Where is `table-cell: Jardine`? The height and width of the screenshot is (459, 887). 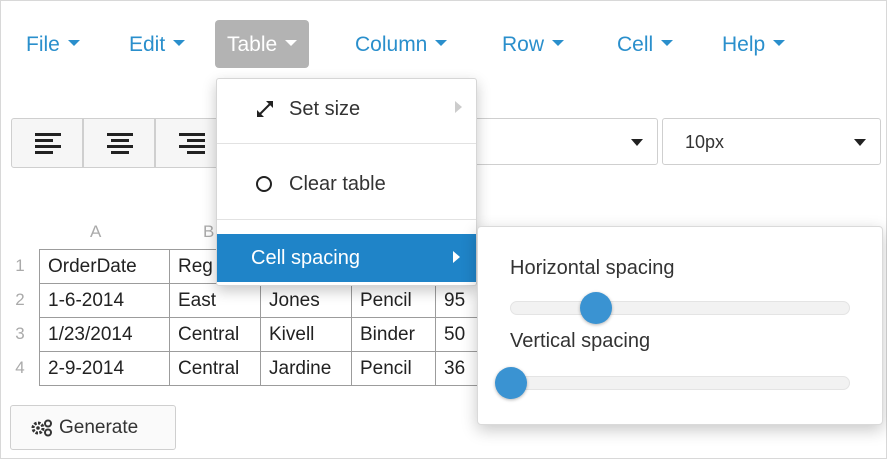 table-cell: Jardine is located at coordinates (306, 368).